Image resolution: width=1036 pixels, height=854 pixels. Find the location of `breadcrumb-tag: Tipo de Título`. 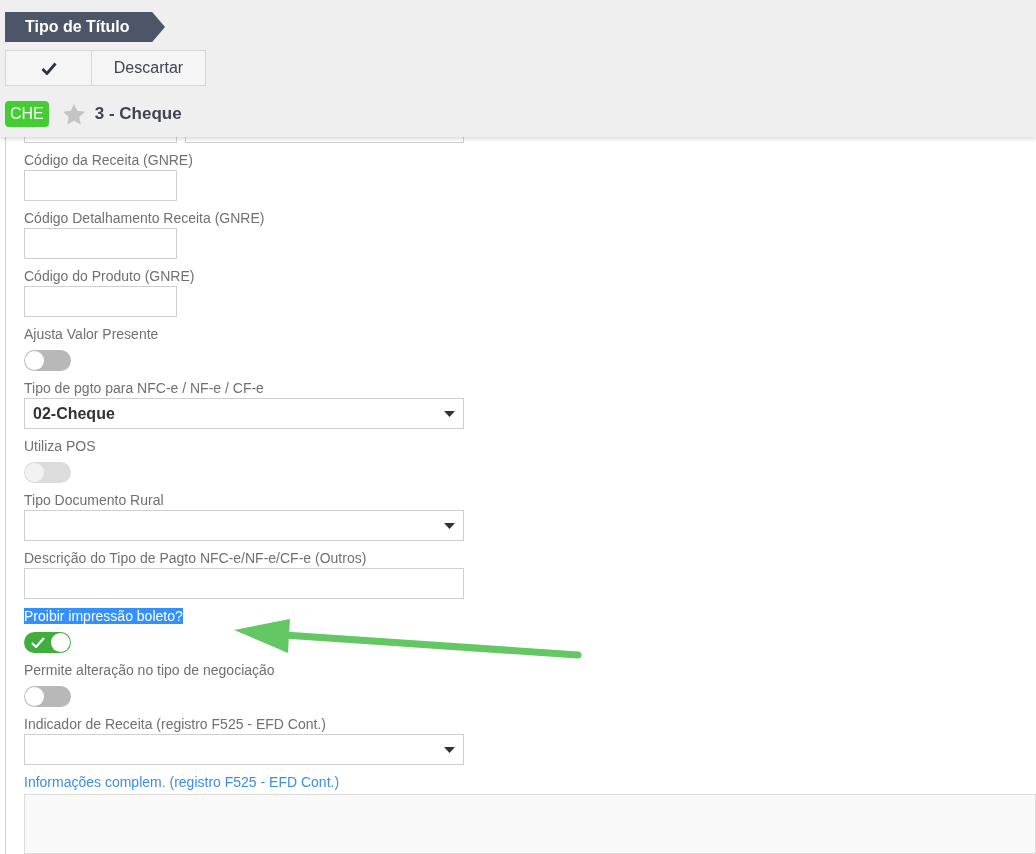

breadcrumb-tag: Tipo de Título is located at coordinates (85, 27).